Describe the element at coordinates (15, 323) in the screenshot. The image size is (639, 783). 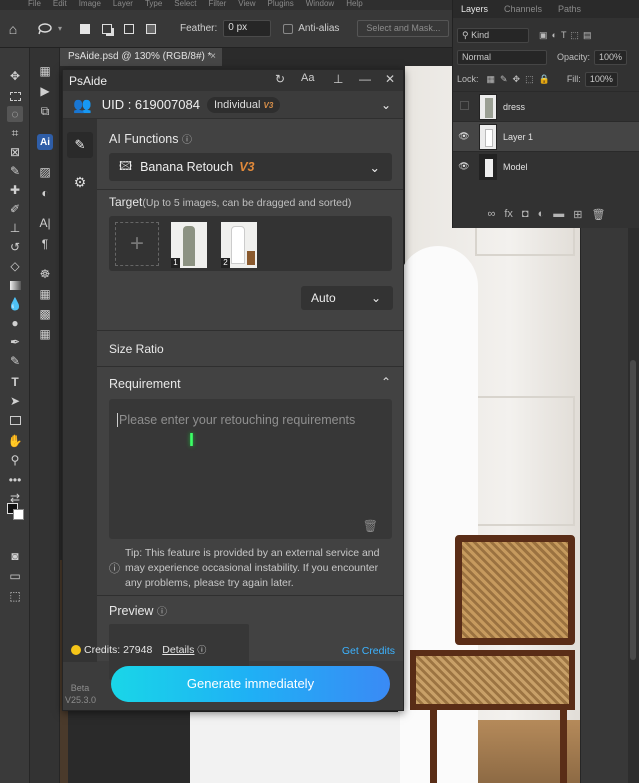
I see `dodge-tool-icon: ●` at that location.